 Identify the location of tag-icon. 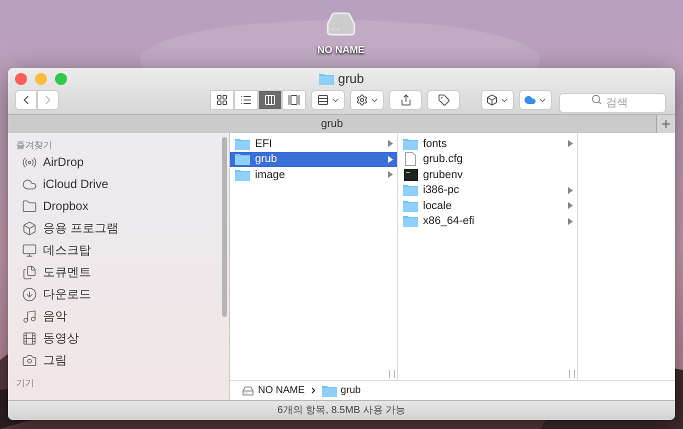
(444, 100).